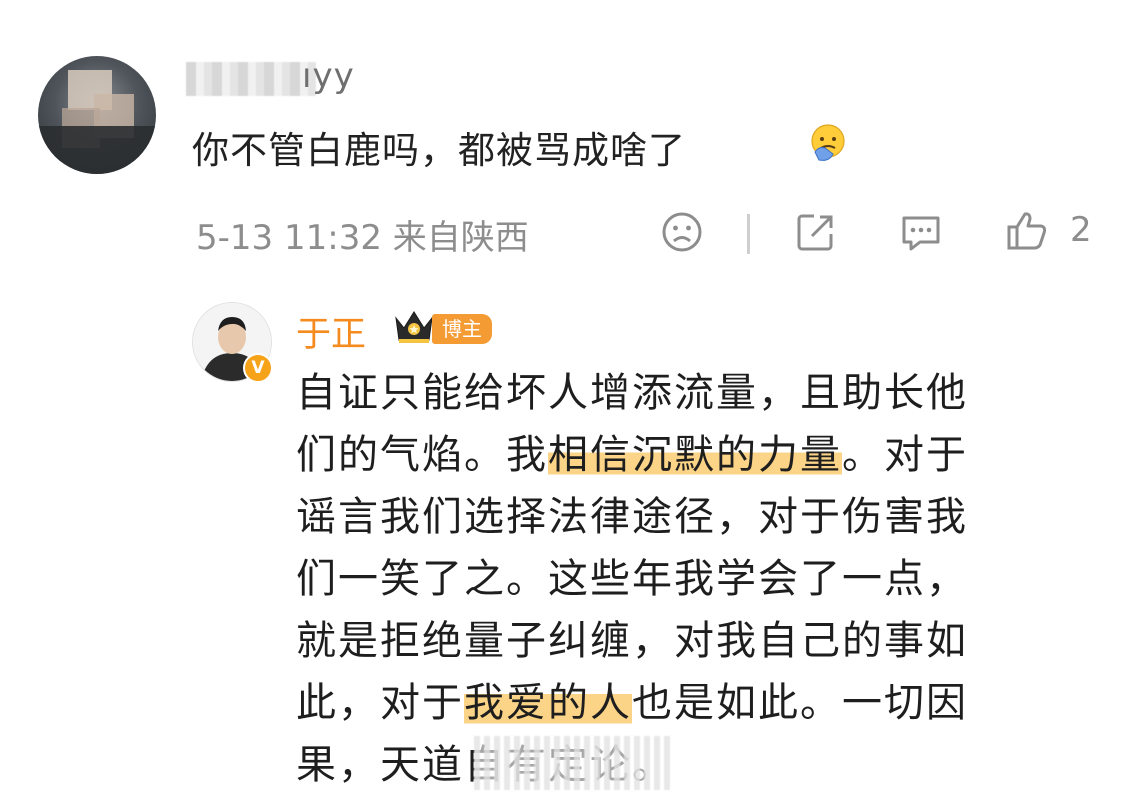 The height and width of the screenshot is (804, 1130). I want to click on reply-line-segment: 也是如此。一切因, so click(800, 703).